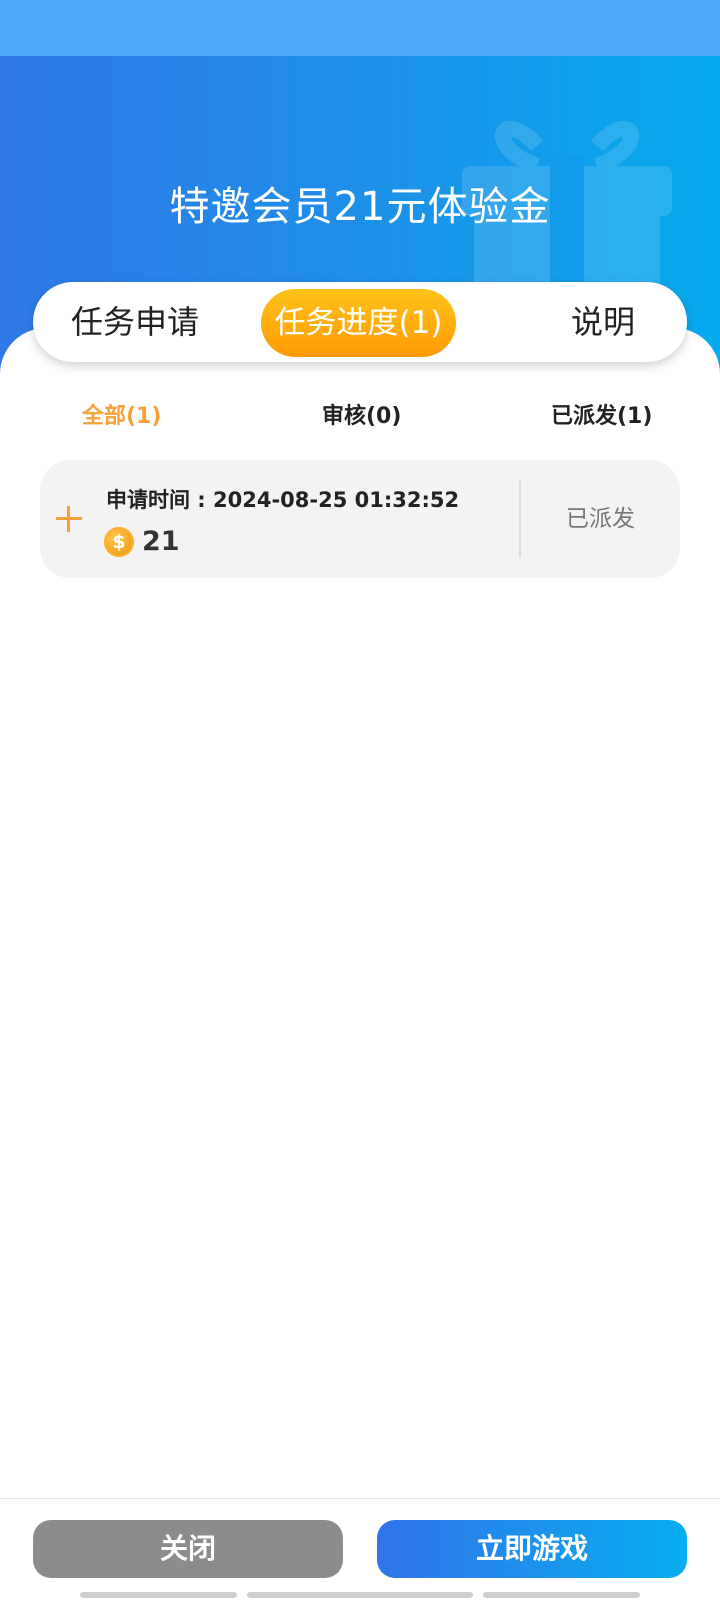 This screenshot has width=720, height=1600. I want to click on coin-icon: $, so click(119, 542).